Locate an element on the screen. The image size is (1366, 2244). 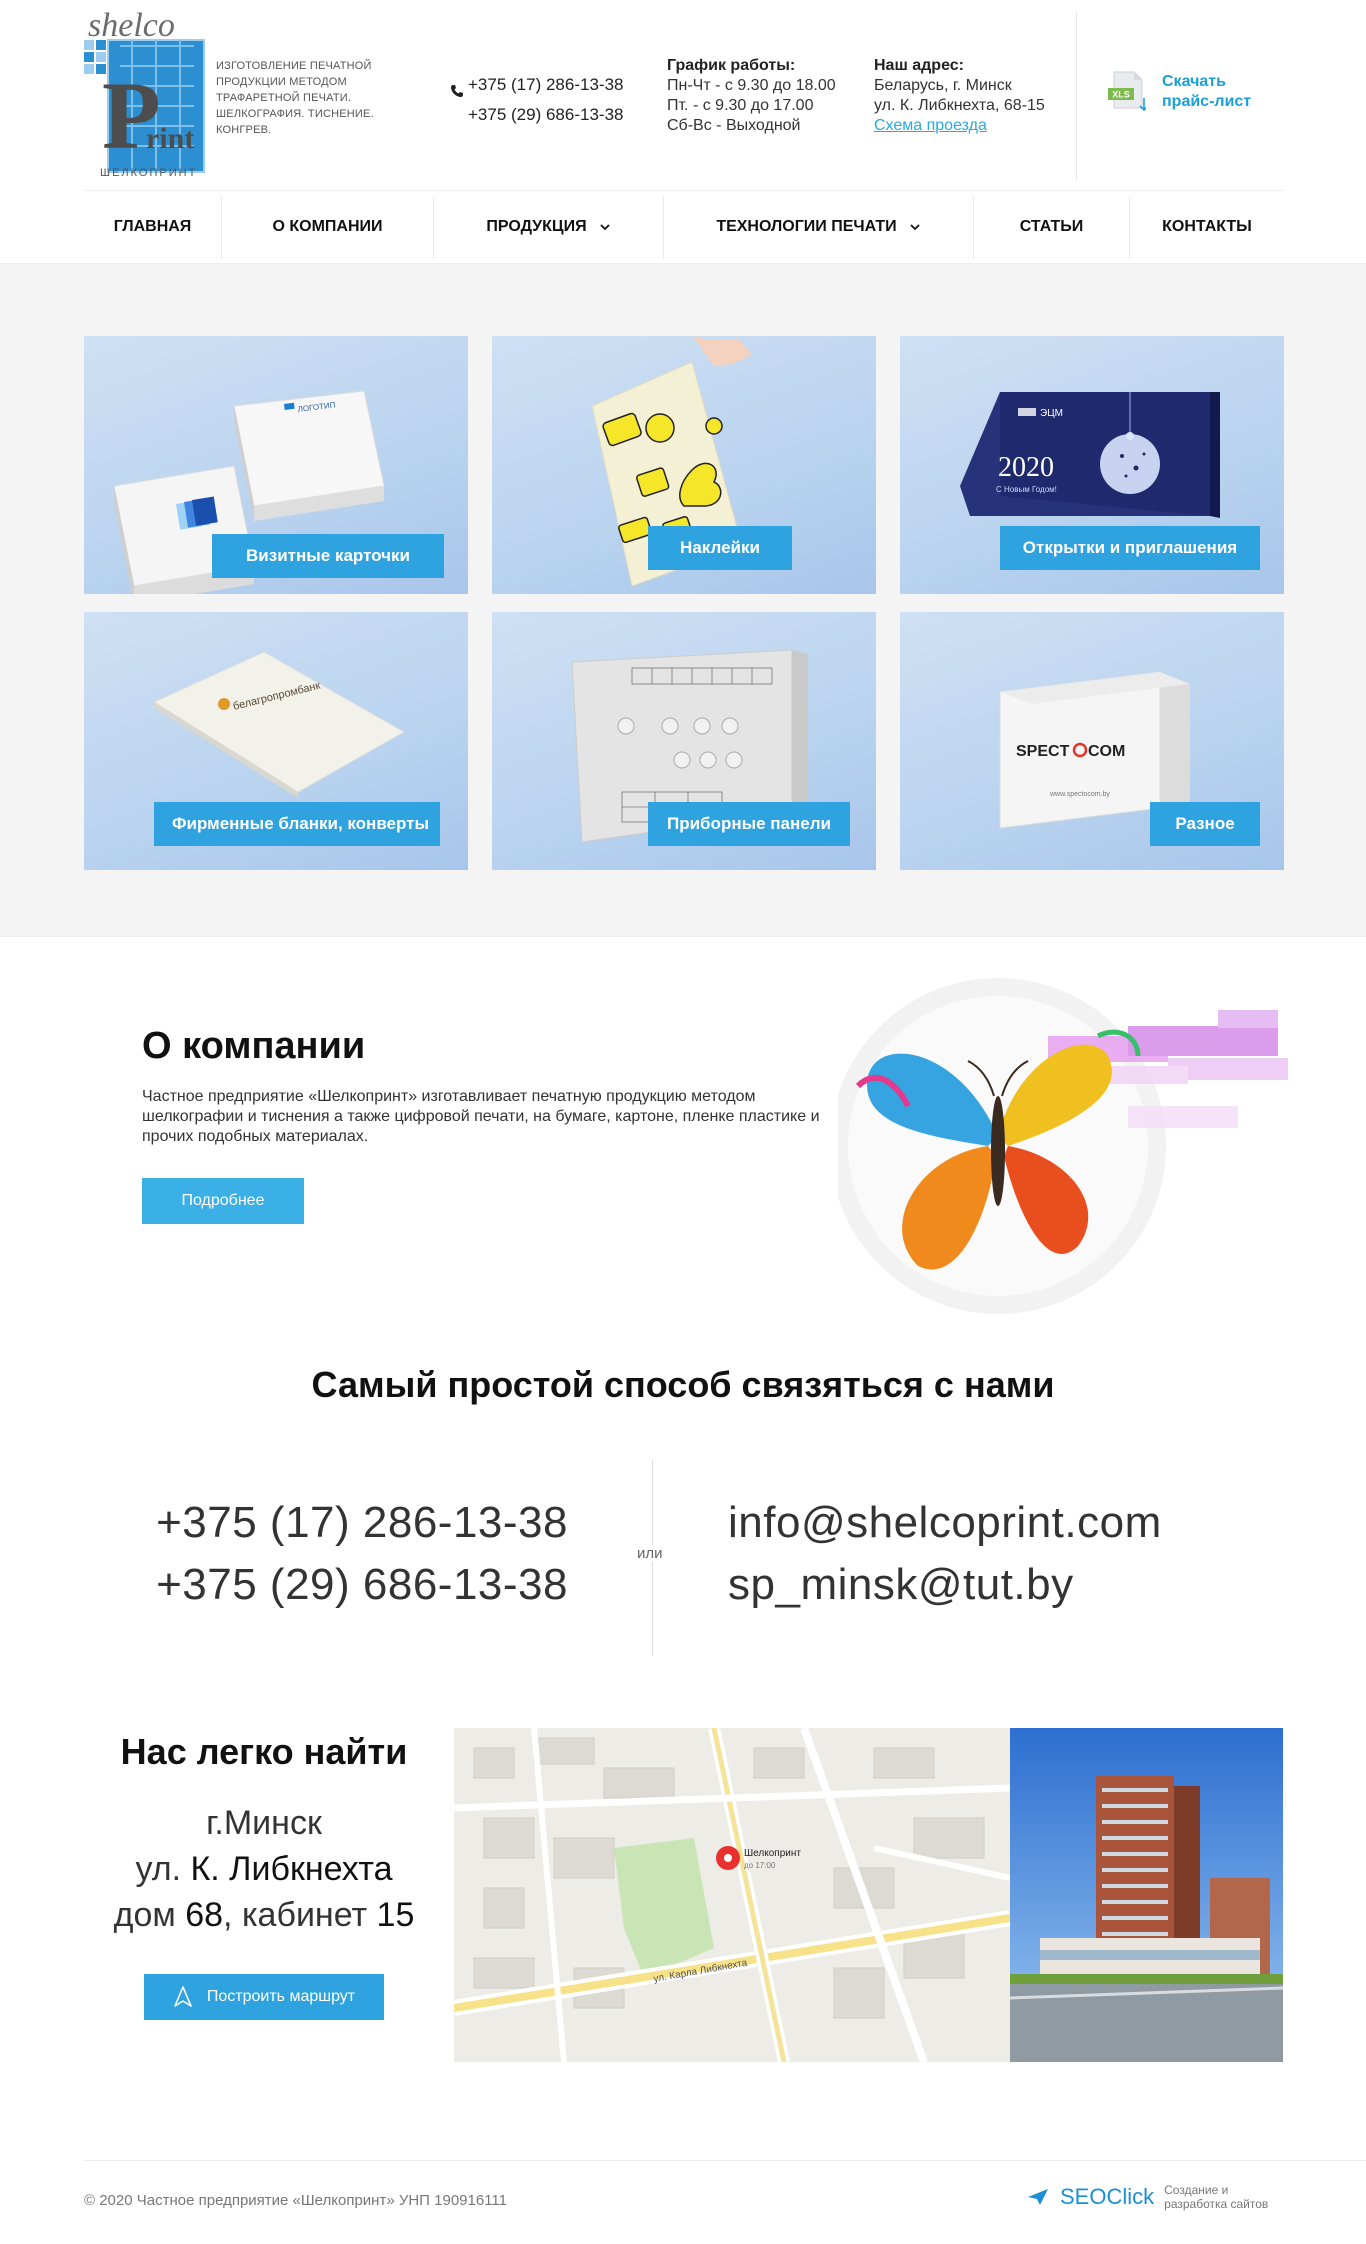
svg-text: COM is located at coordinates (1106, 751).